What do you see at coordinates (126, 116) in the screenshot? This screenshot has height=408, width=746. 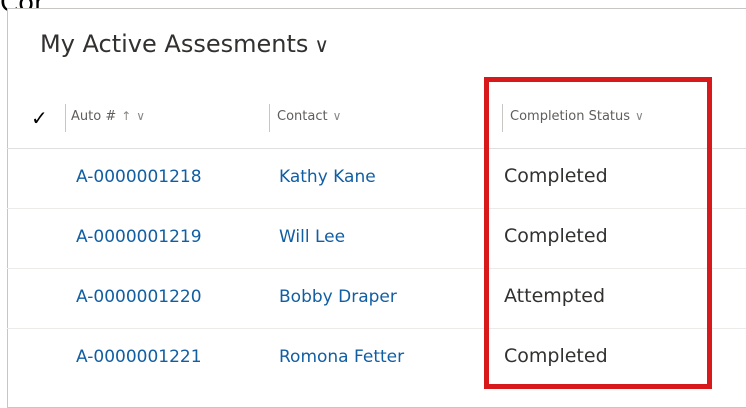 I see `sort-ascending-icon: ↑` at bounding box center [126, 116].